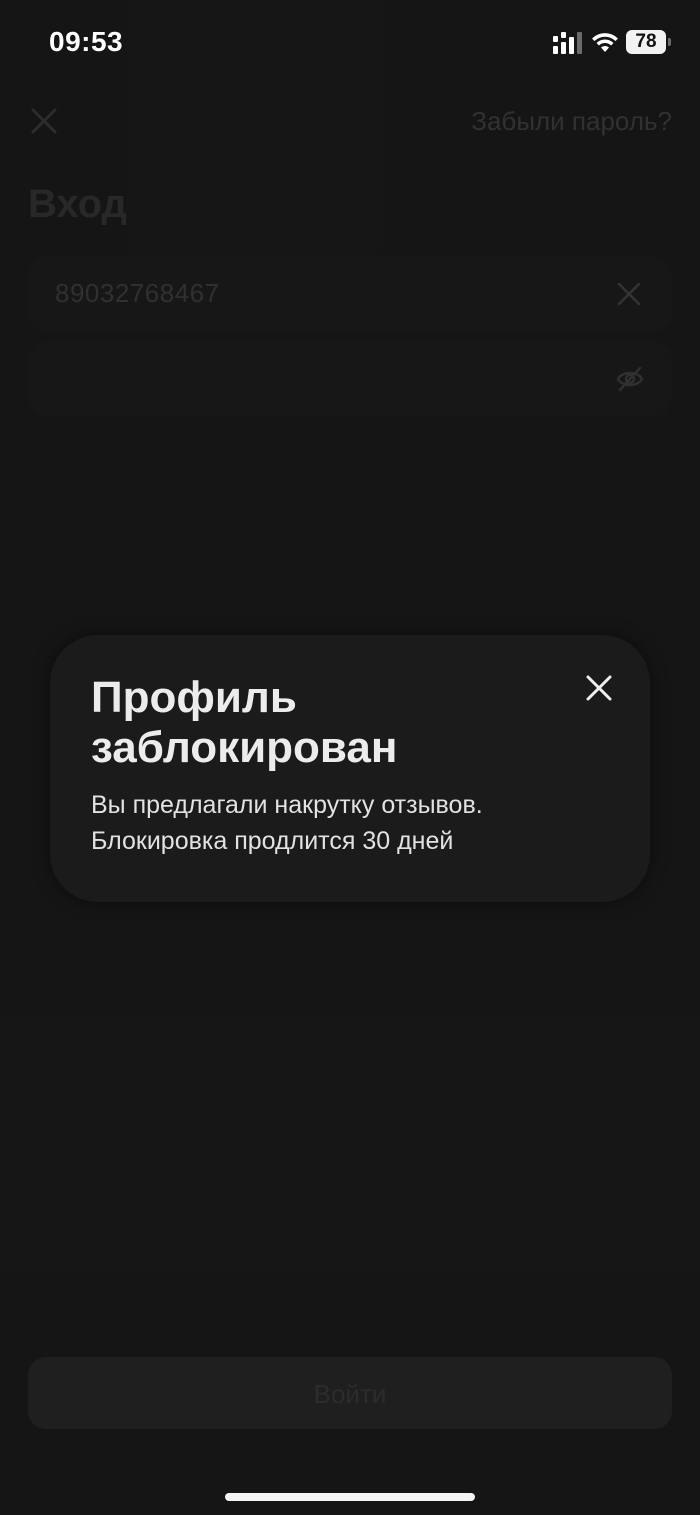 Image resolution: width=700 pixels, height=1515 pixels. What do you see at coordinates (599, 688) in the screenshot?
I see `modal-close-icon` at bounding box center [599, 688].